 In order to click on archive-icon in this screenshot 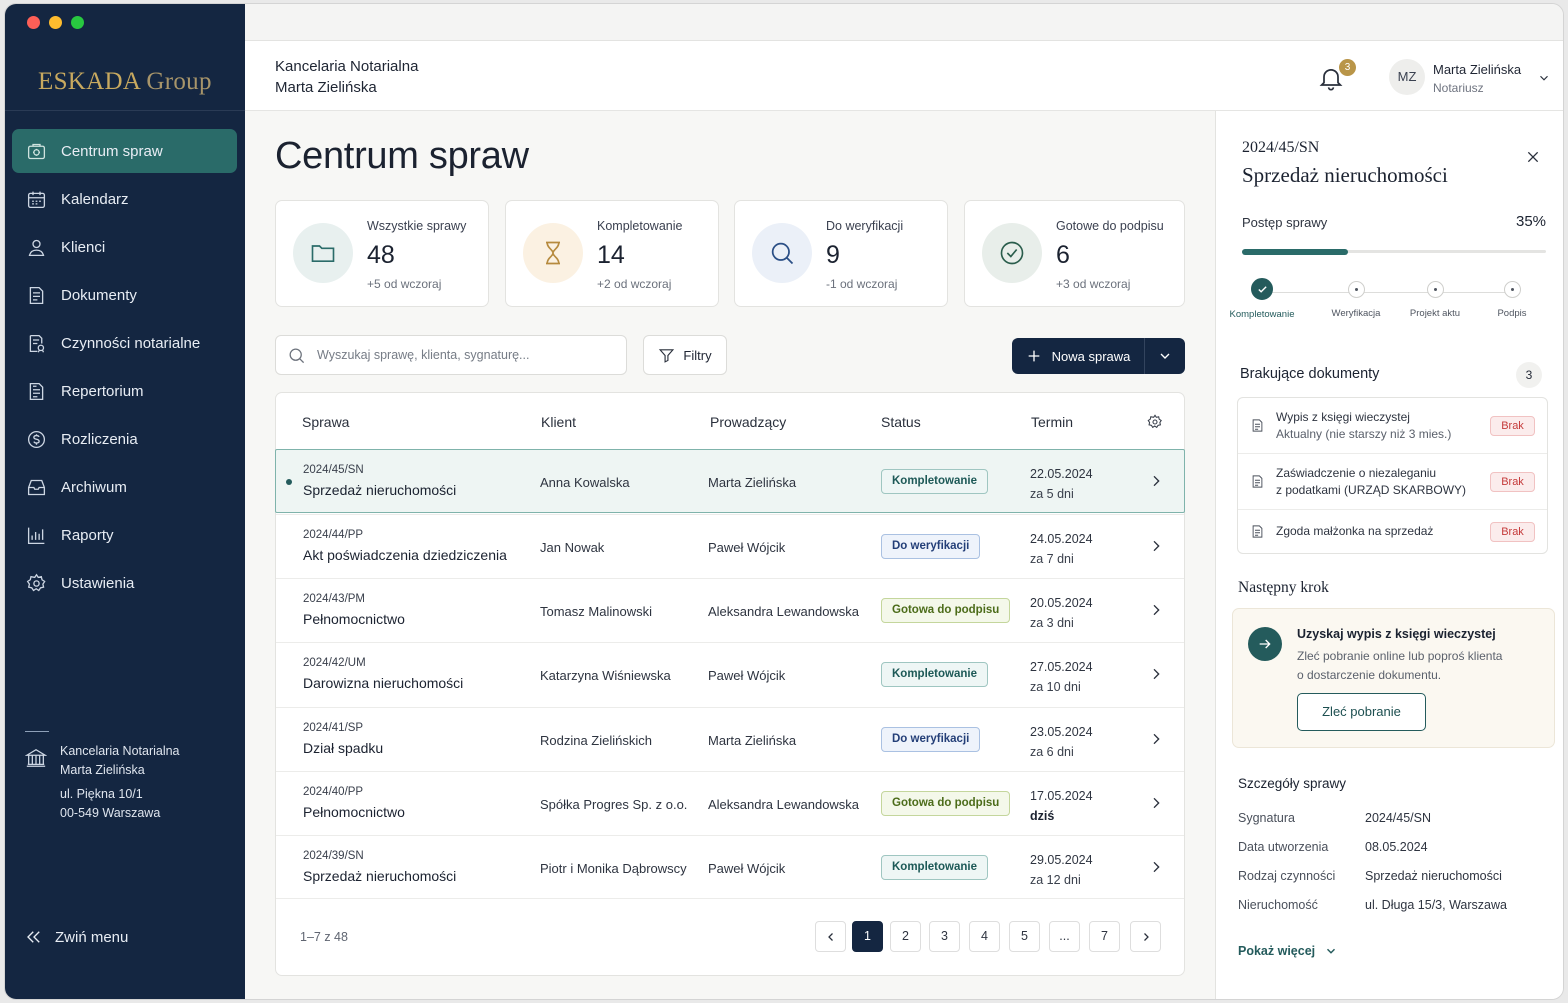, I will do `click(36, 487)`.